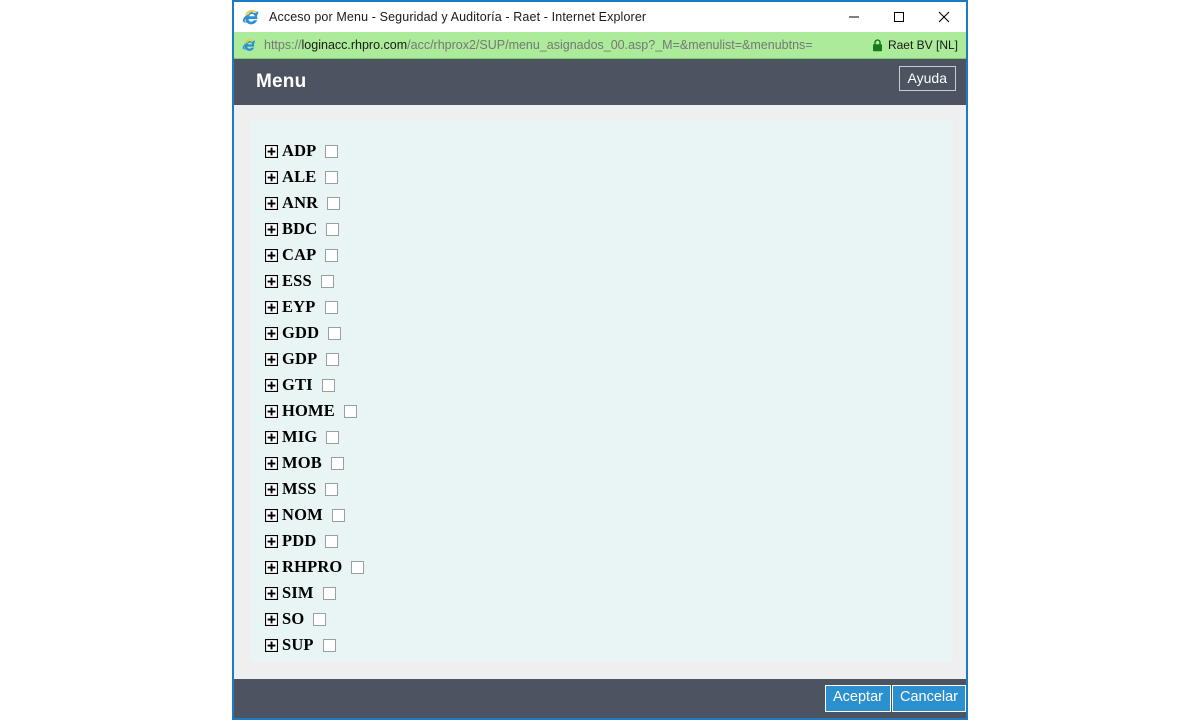  What do you see at coordinates (853, 17) in the screenshot?
I see `minimize-button` at bounding box center [853, 17].